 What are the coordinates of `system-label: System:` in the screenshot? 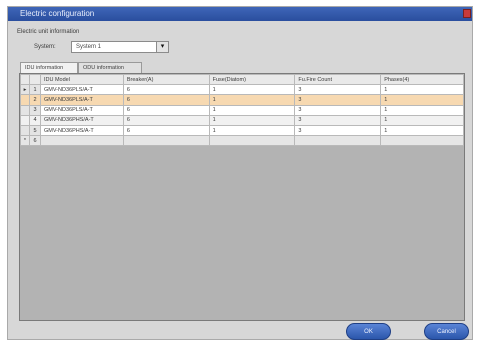 It's located at (45, 47).